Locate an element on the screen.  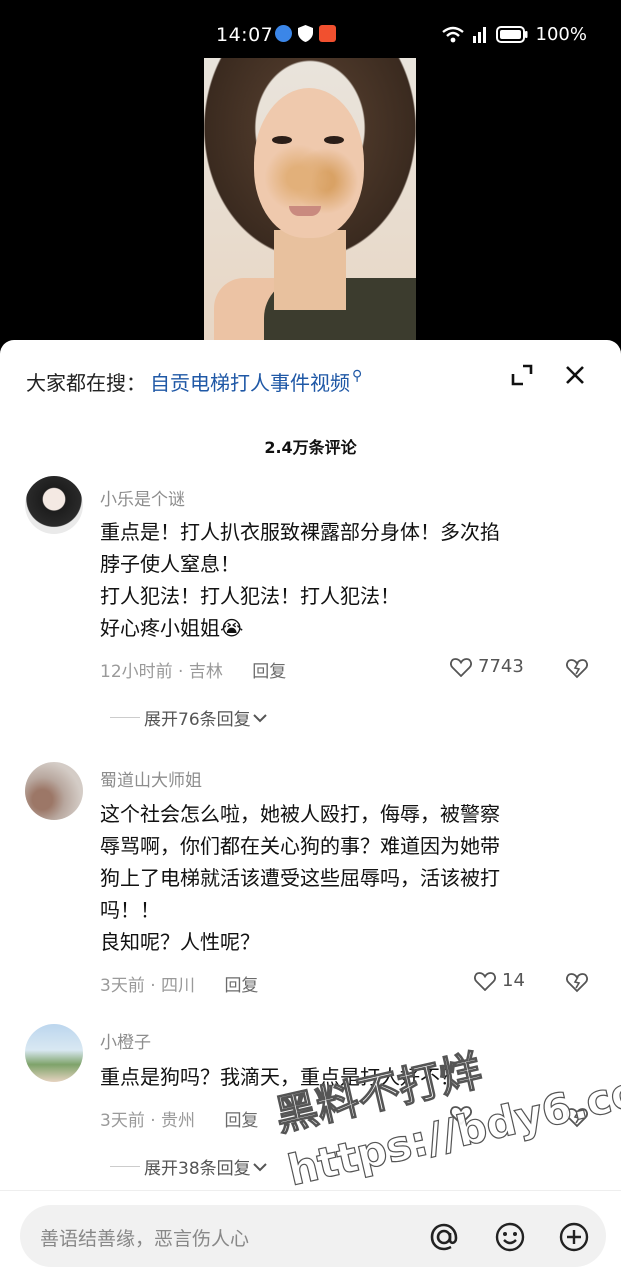
video-eye-left is located at coordinates (282, 140).